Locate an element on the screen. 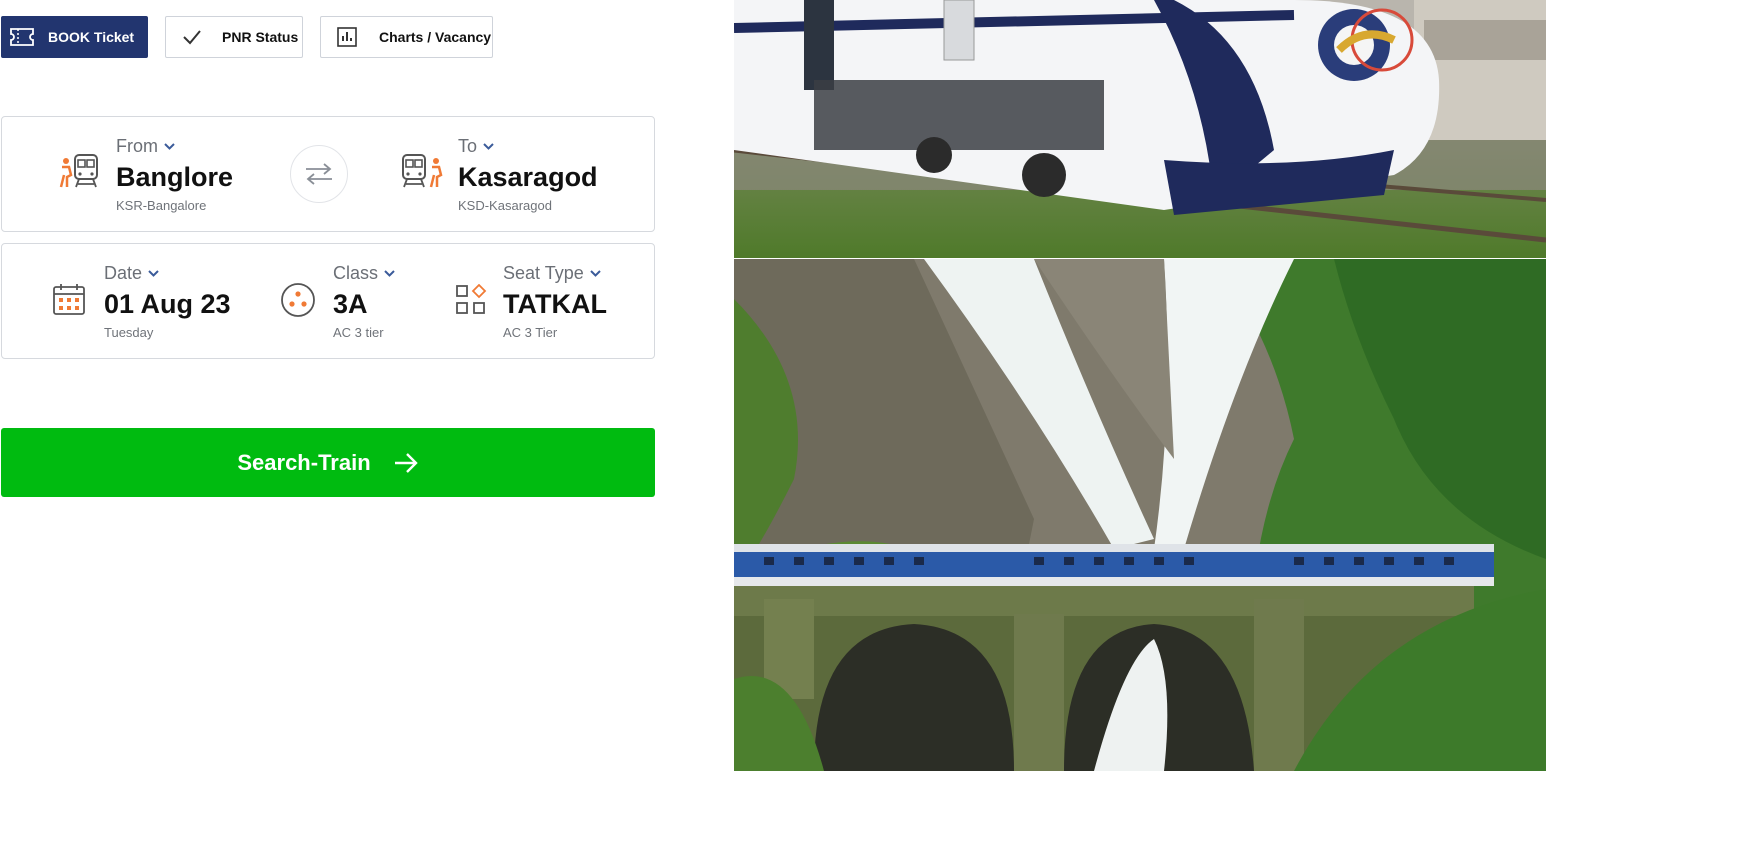 This screenshot has width=1739, height=861. seat-type-field: Seat Type TATKAL AC 3 Tier is located at coordinates (550, 301).